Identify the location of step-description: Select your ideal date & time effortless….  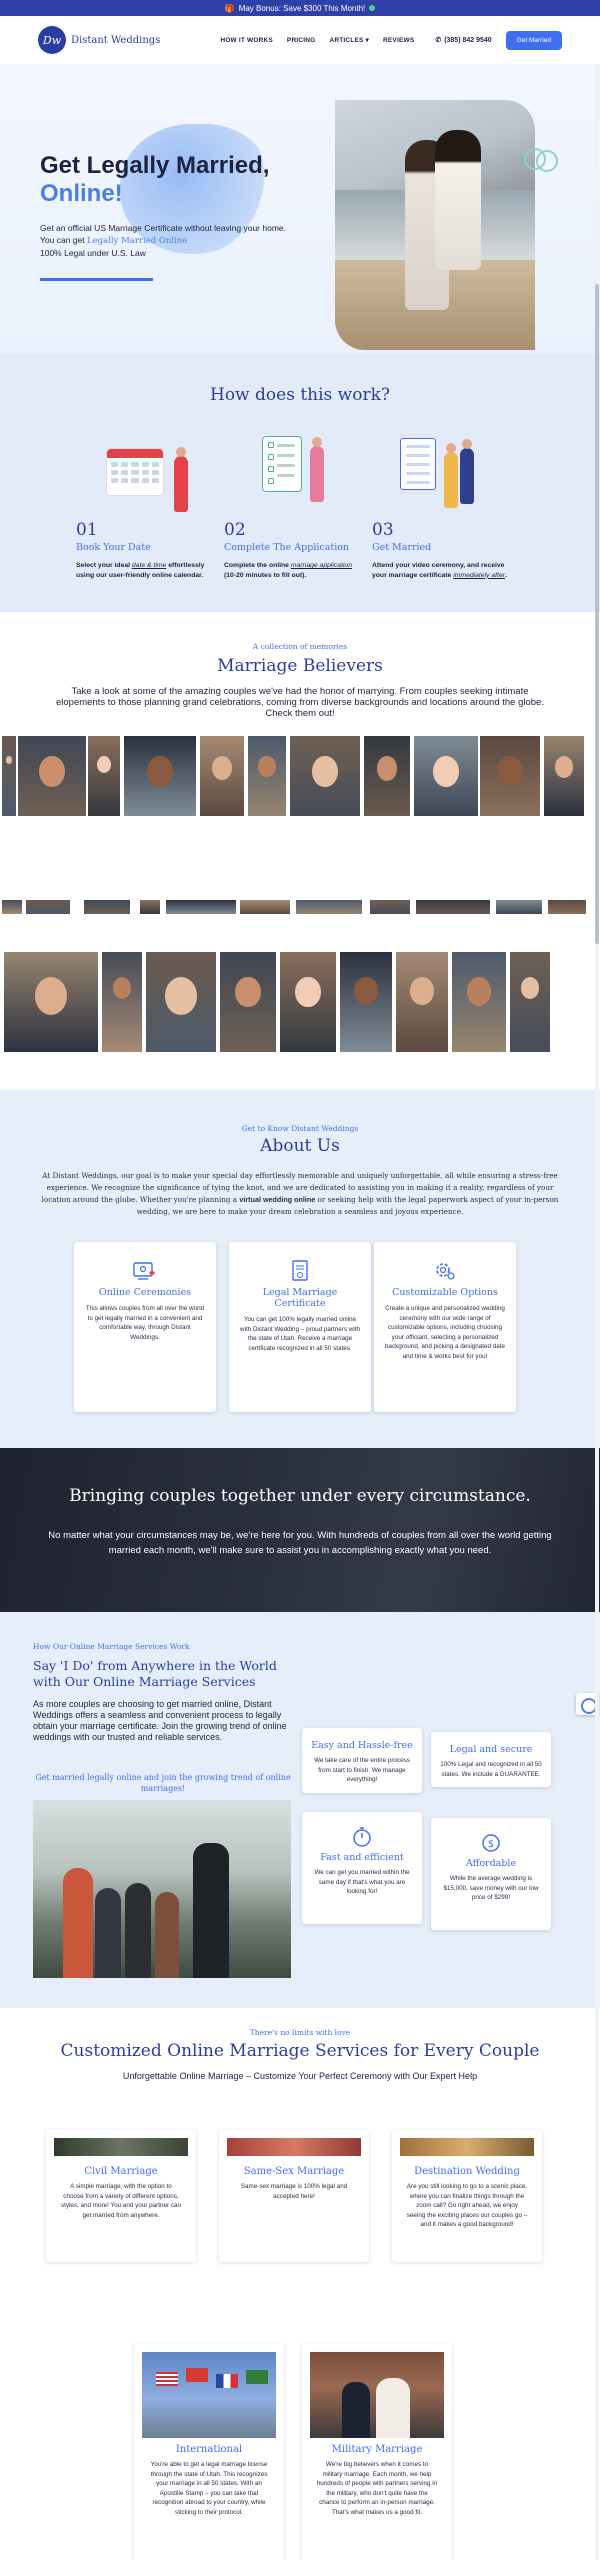
(140, 570).